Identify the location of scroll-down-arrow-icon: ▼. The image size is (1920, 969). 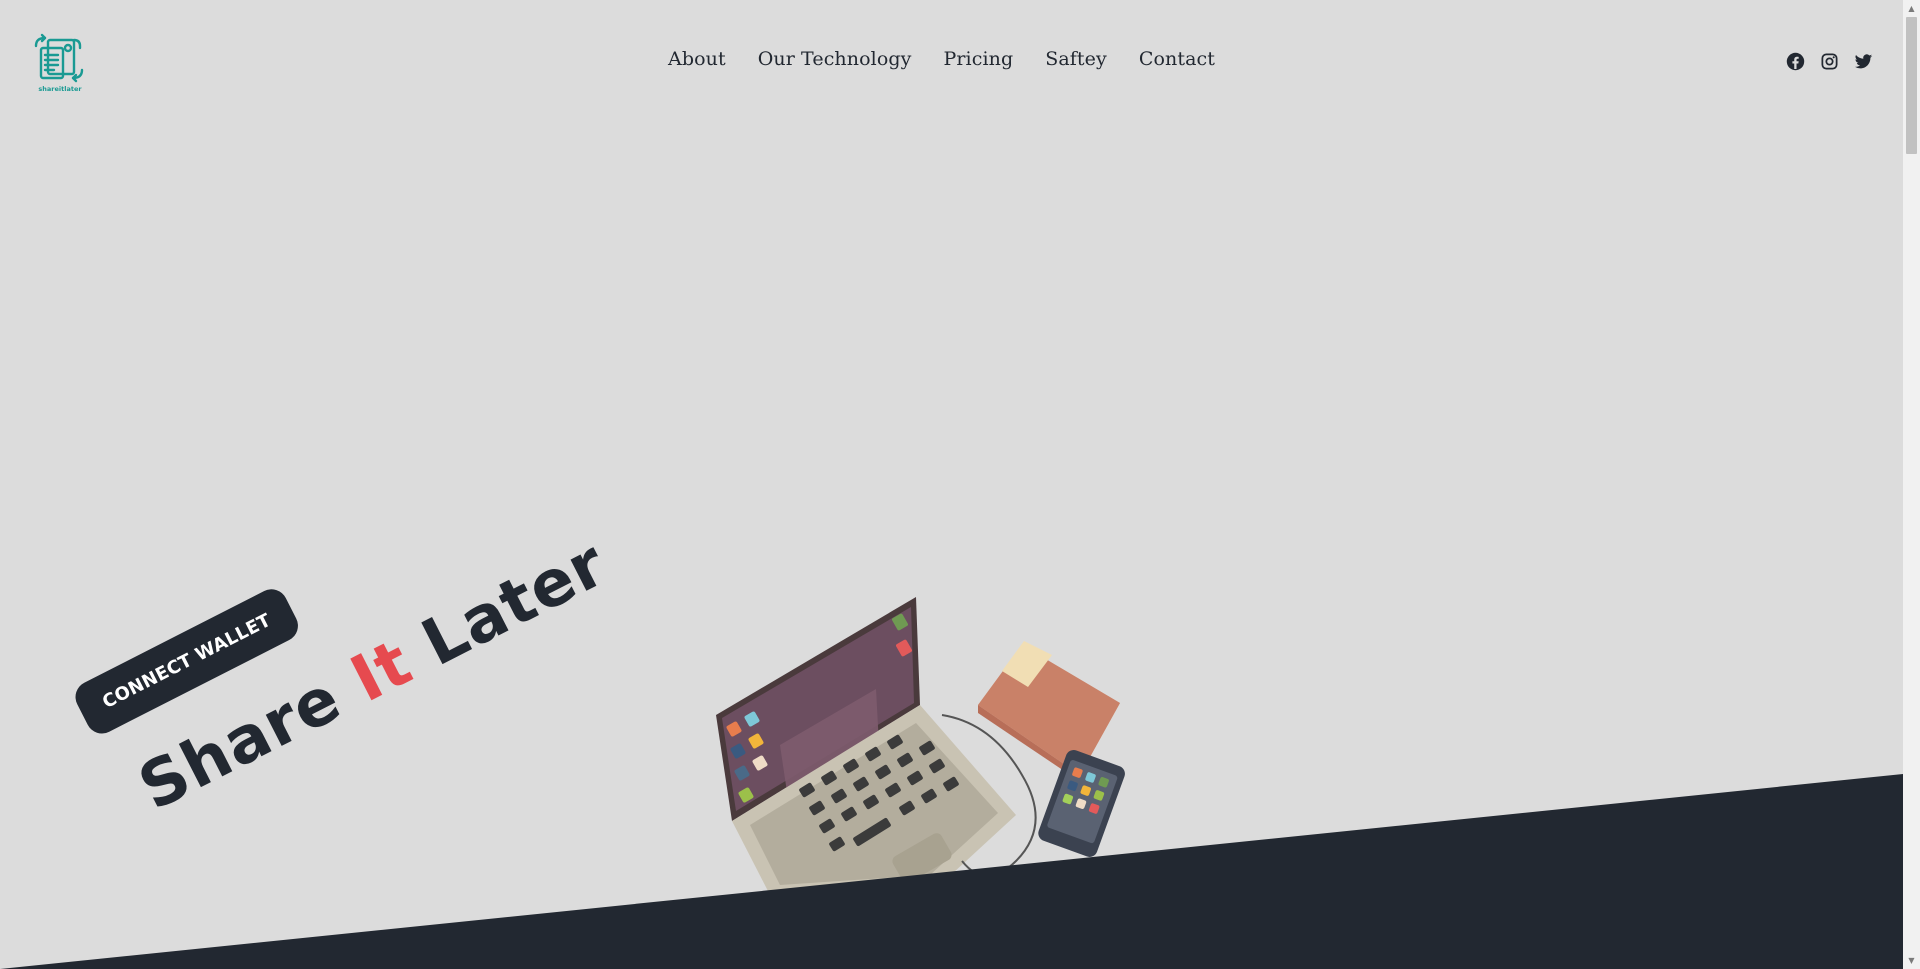
(1911, 960).